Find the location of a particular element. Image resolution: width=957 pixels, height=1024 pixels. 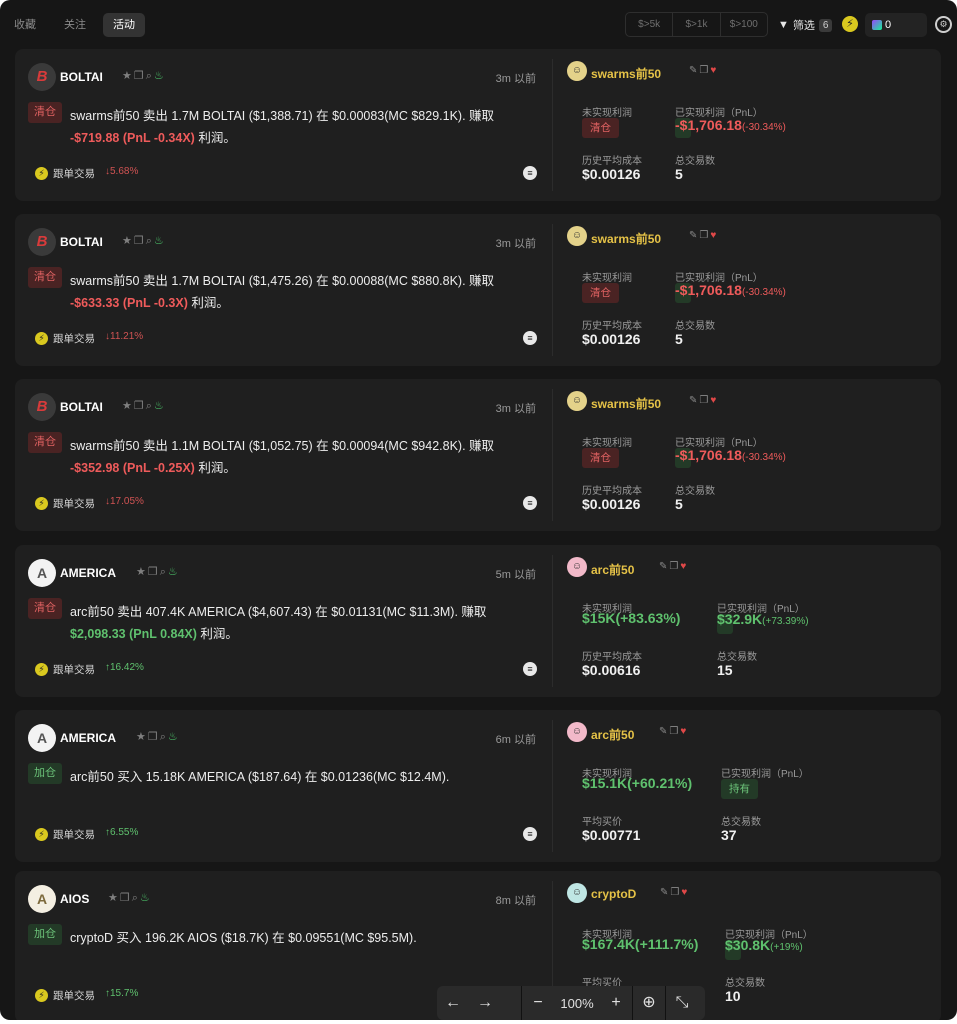

tab-following: 关注 is located at coordinates (75, 25).